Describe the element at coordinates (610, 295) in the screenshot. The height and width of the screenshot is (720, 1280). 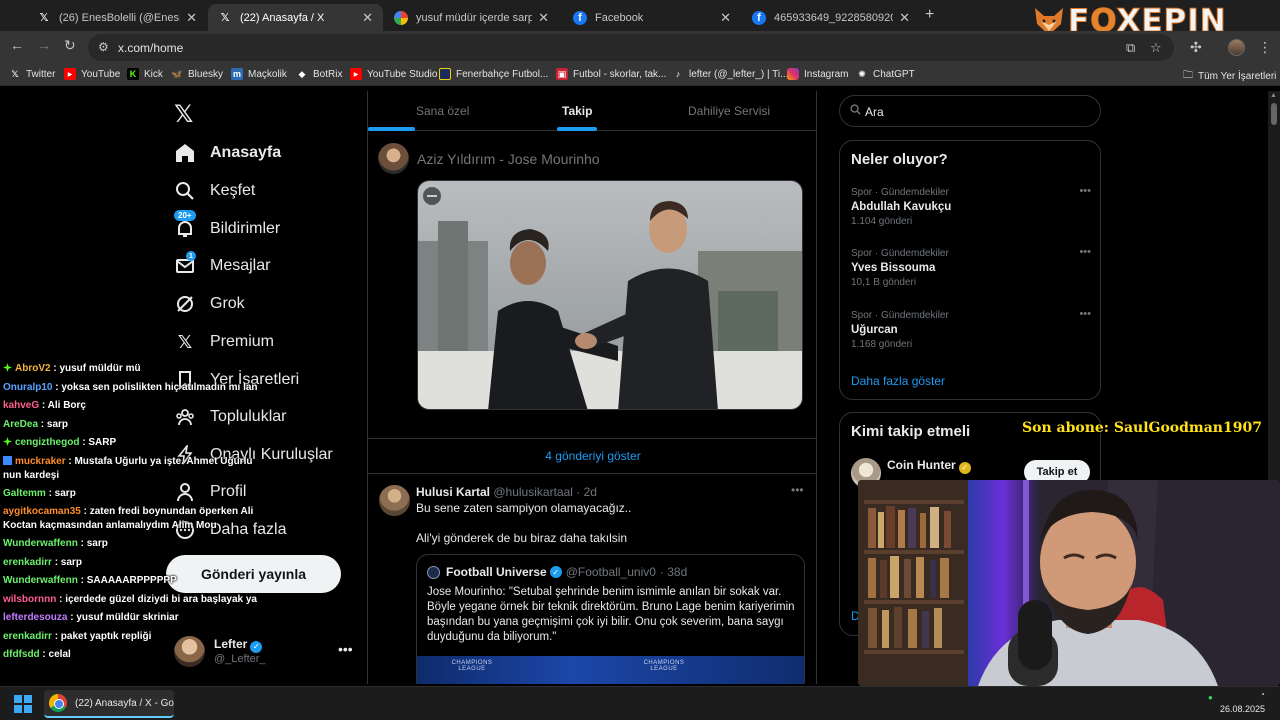
I see `attached-photo` at that location.